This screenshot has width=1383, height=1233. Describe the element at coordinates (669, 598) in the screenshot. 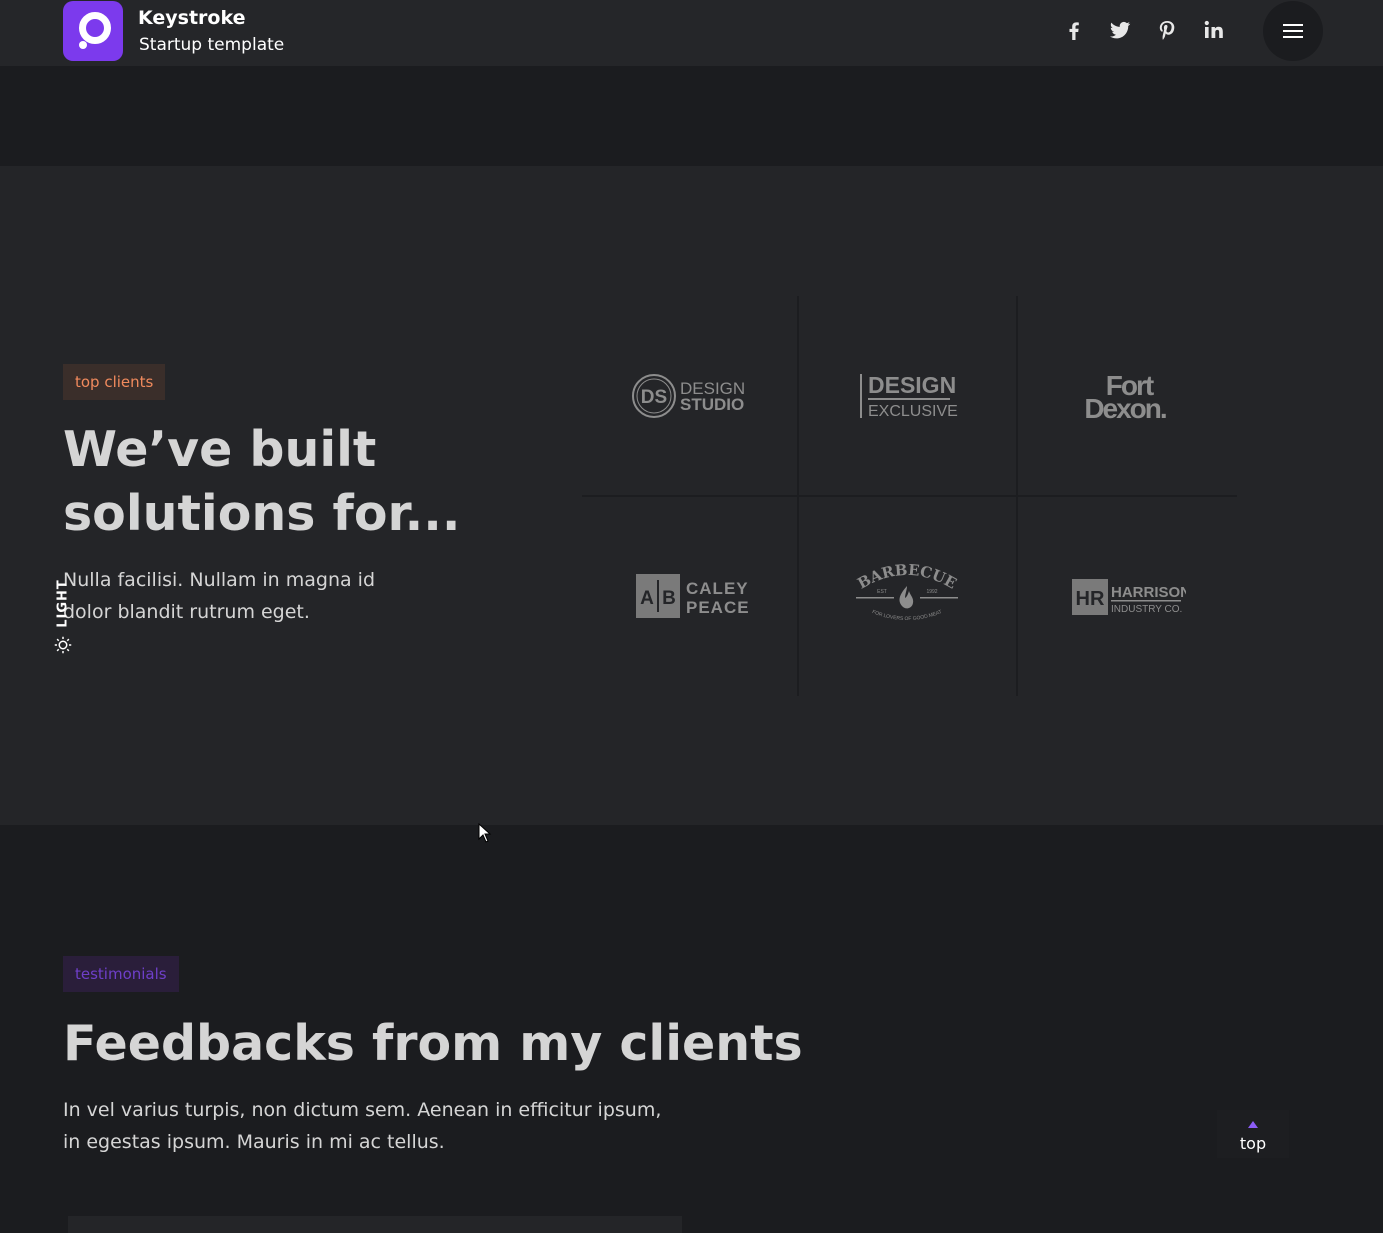

I see `cp-mark-b: B` at that location.